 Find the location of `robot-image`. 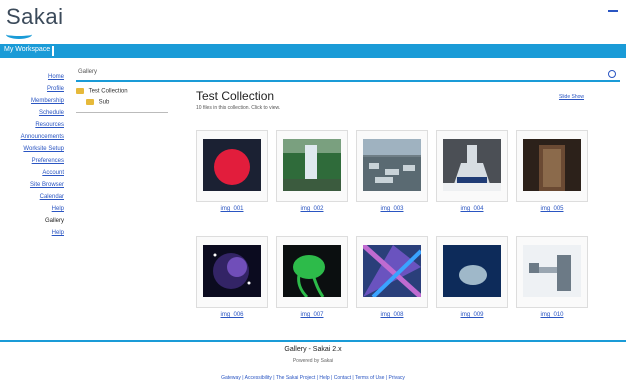

robot-image is located at coordinates (552, 271).